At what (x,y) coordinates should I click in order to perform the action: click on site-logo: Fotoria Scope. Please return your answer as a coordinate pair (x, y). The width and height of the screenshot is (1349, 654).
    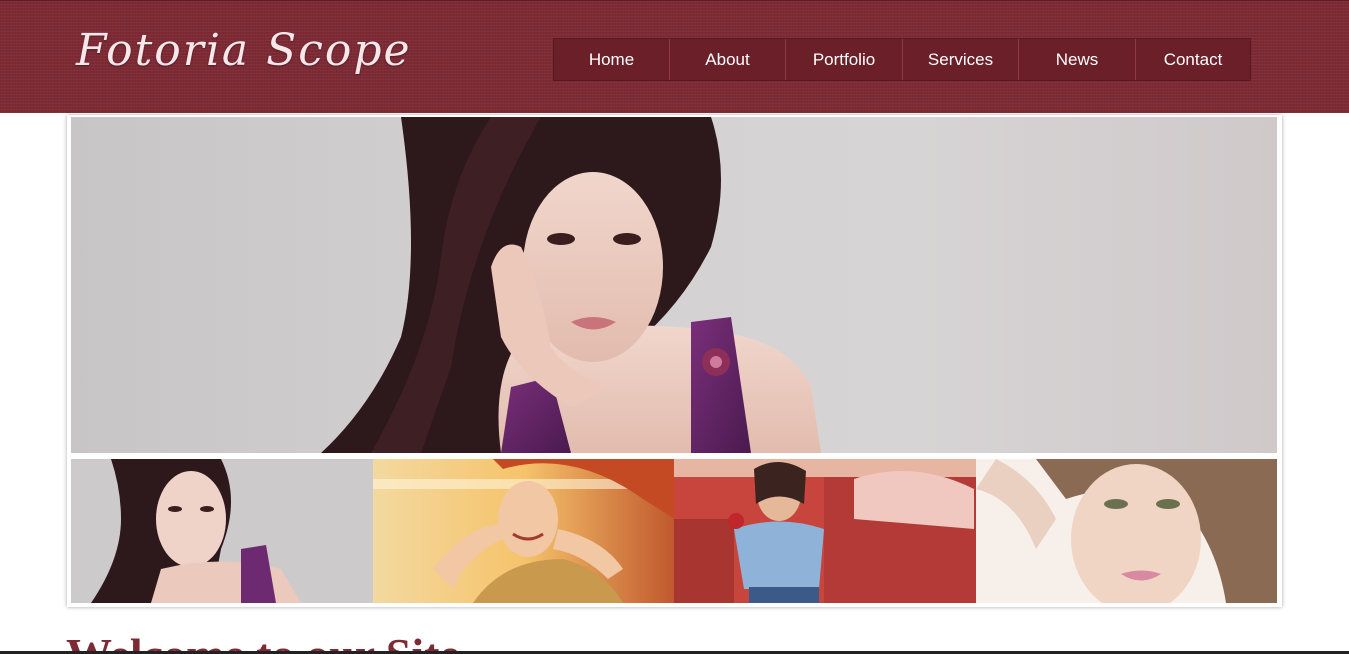
    Looking at the image, I should click on (244, 51).